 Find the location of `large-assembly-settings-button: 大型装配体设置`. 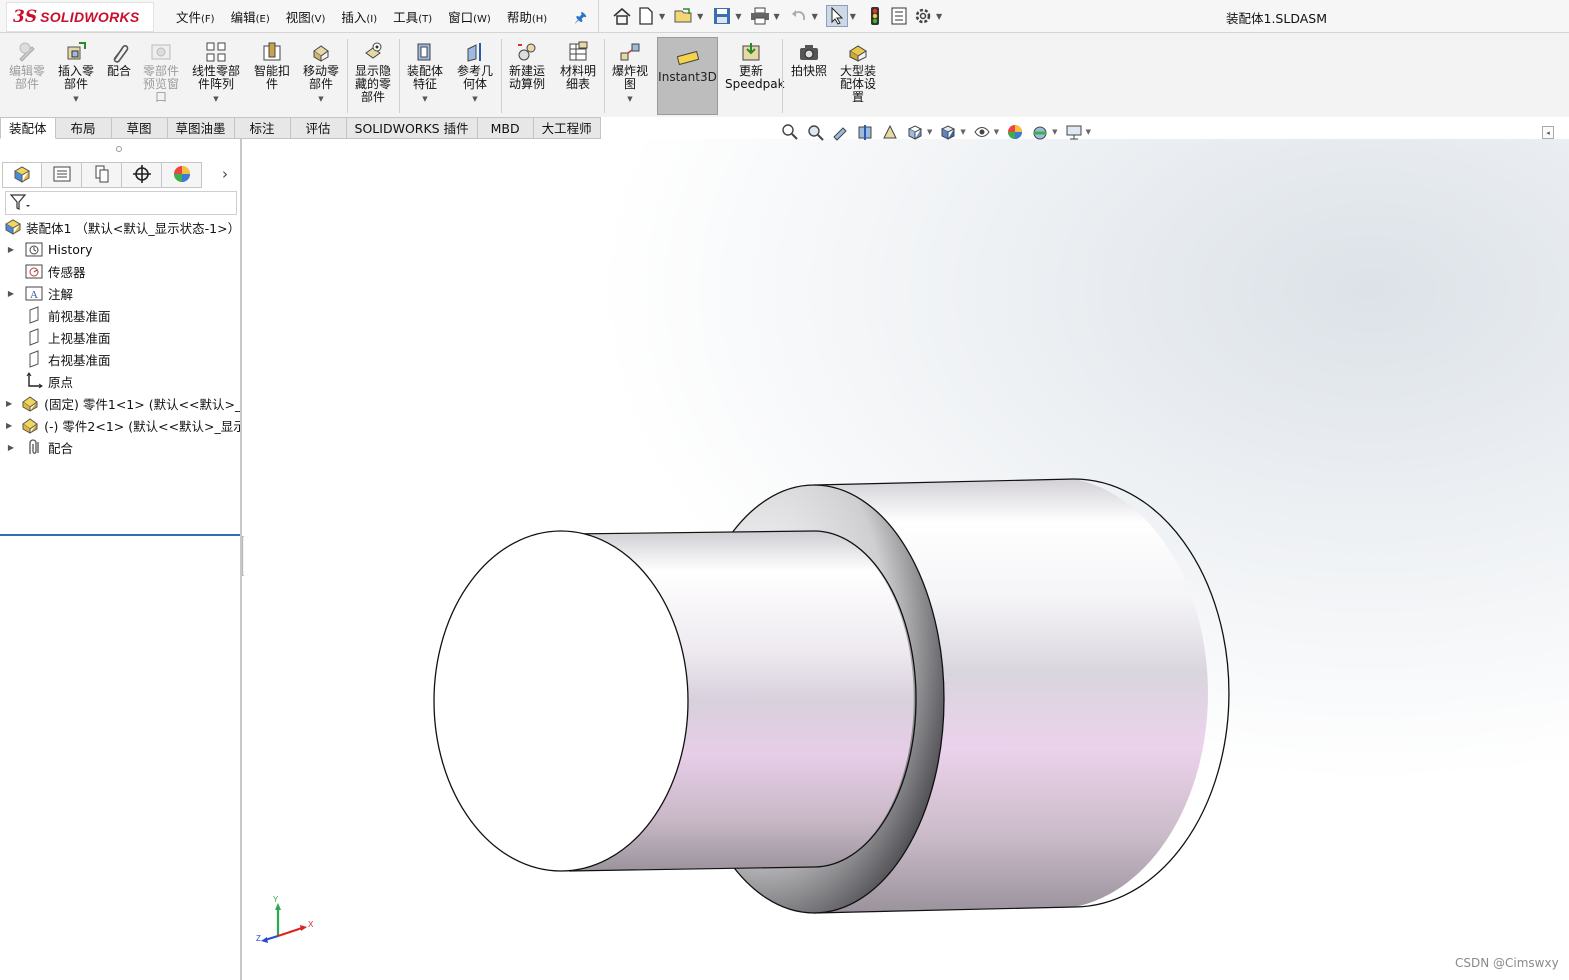

large-assembly-settings-button: 大型装配体设置 is located at coordinates (858, 77).